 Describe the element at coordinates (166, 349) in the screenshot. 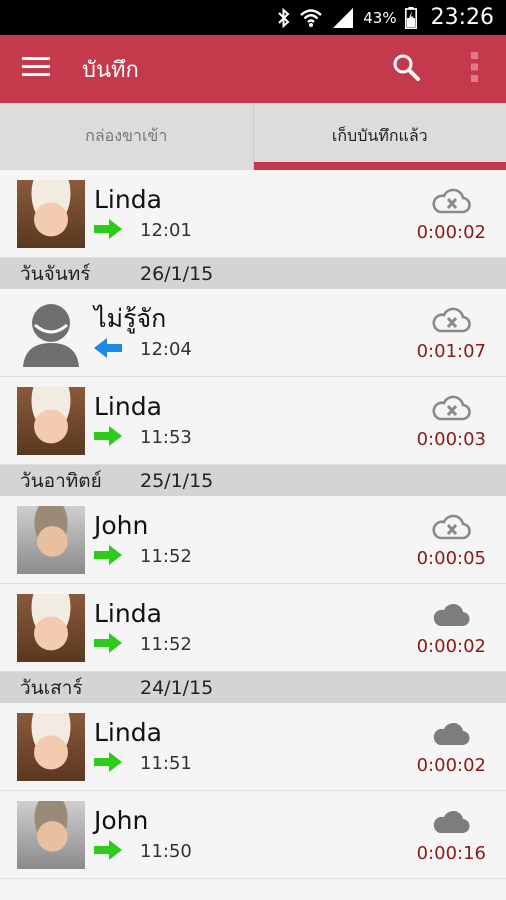

I see `call-time: 12:04` at that location.